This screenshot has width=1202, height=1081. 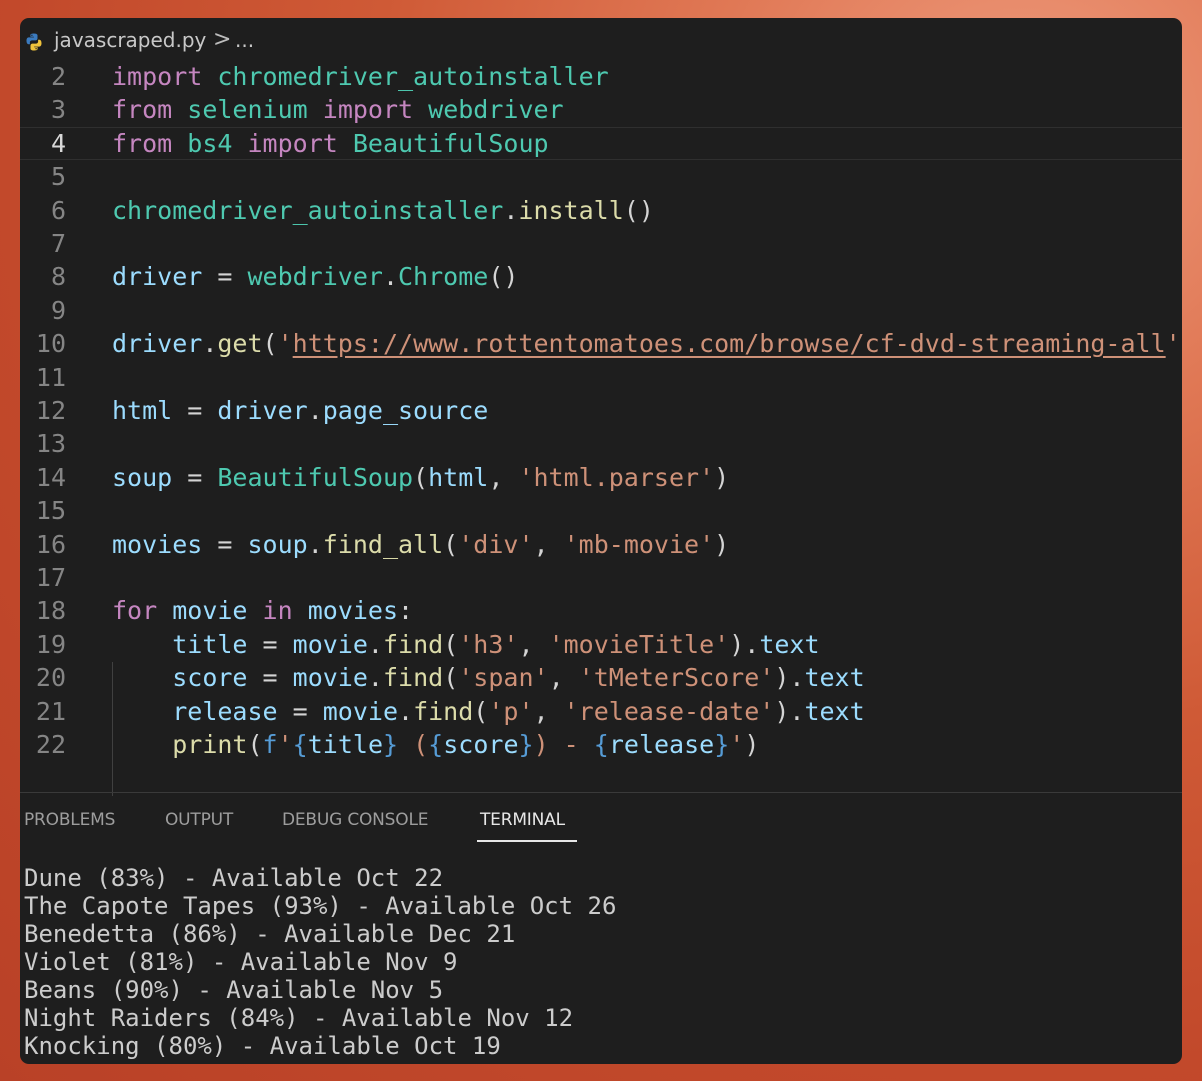 I want to click on code-token: 'h3', so click(x=488, y=644).